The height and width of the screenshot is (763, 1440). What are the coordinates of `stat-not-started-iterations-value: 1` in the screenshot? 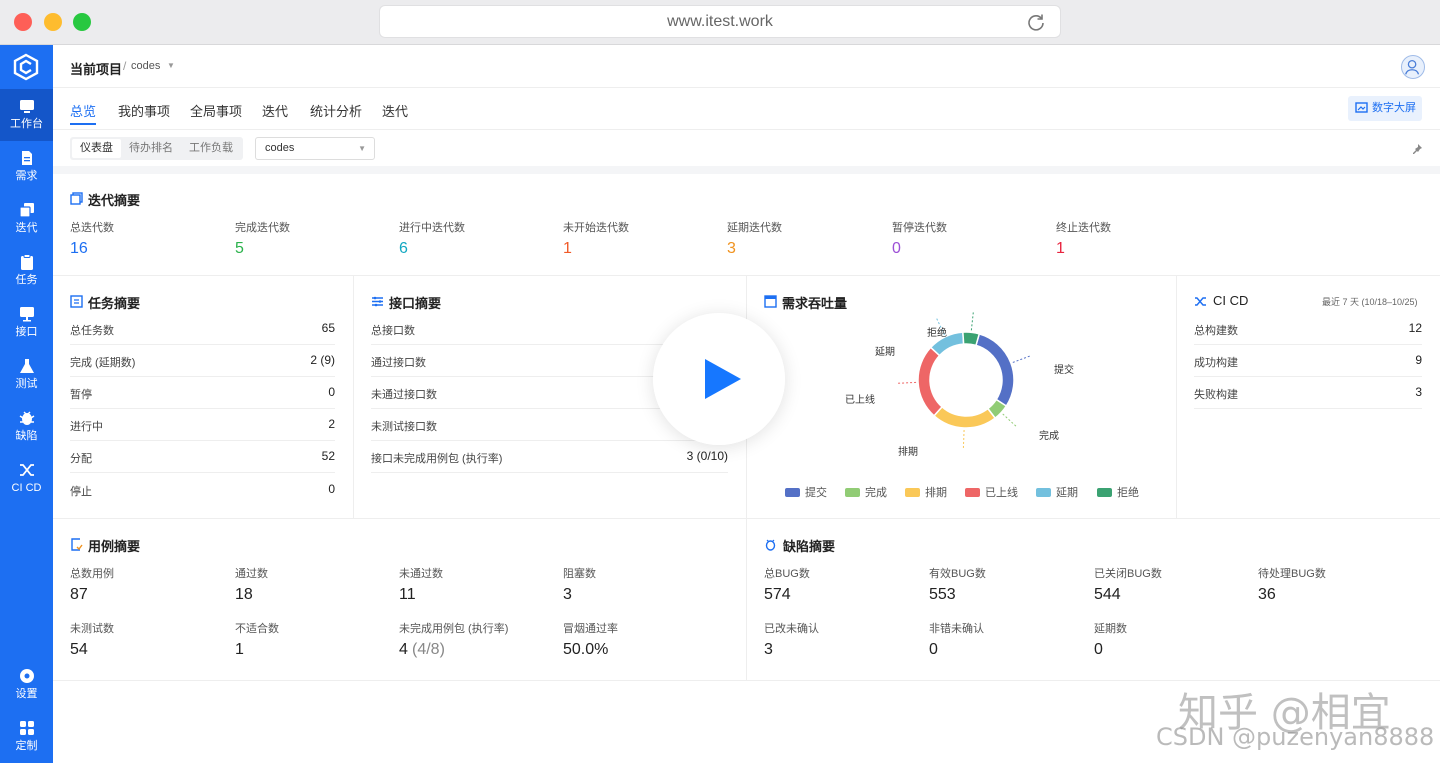 It's located at (567, 249).